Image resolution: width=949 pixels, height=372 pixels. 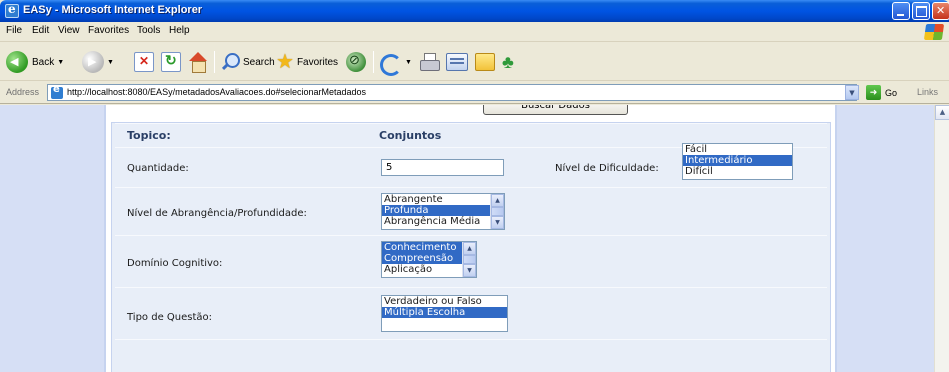 I want to click on page-scrollbar: ▲, so click(x=941, y=238).